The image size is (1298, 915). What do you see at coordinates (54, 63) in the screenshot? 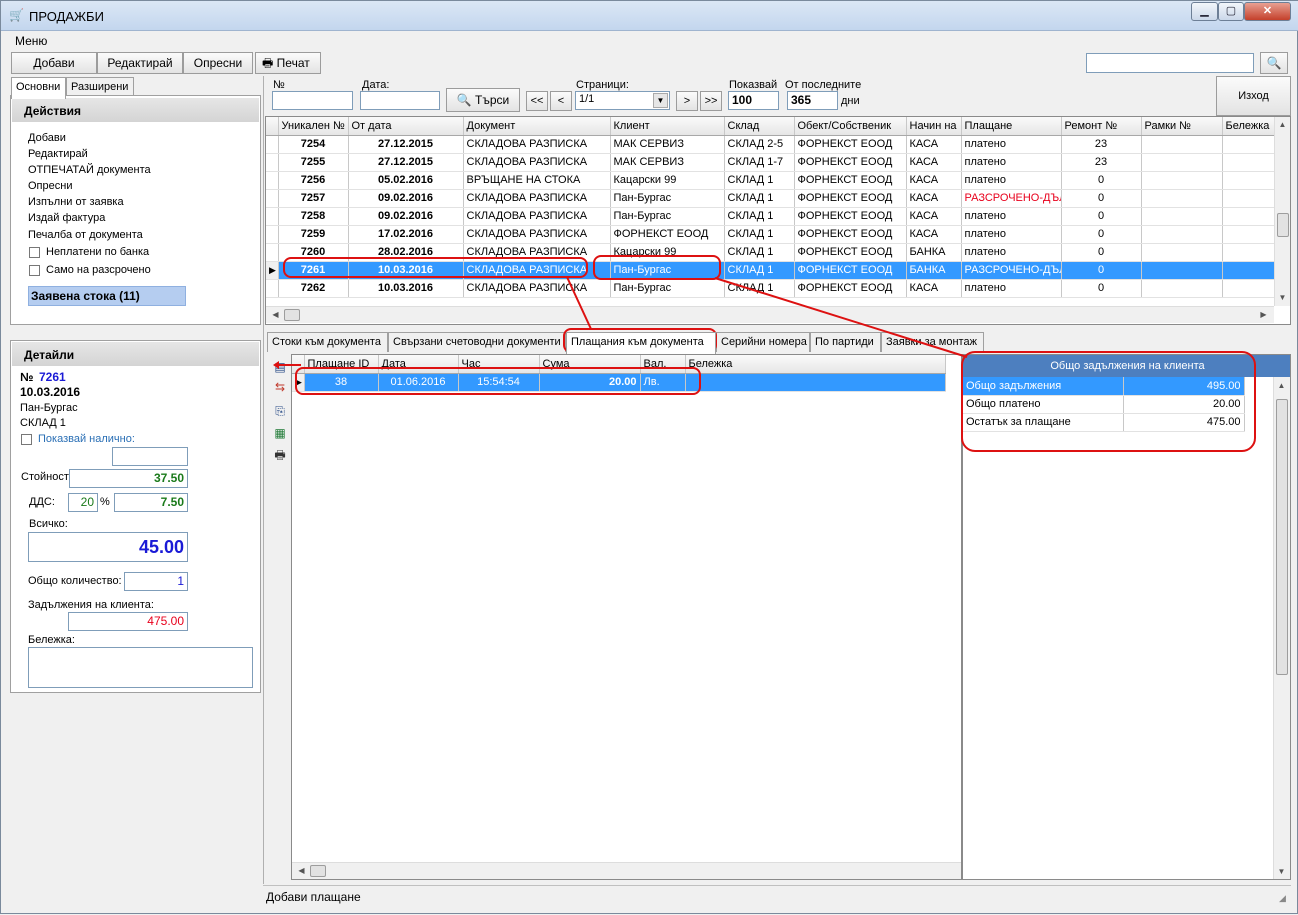
I see `add-button: Добави` at bounding box center [54, 63].